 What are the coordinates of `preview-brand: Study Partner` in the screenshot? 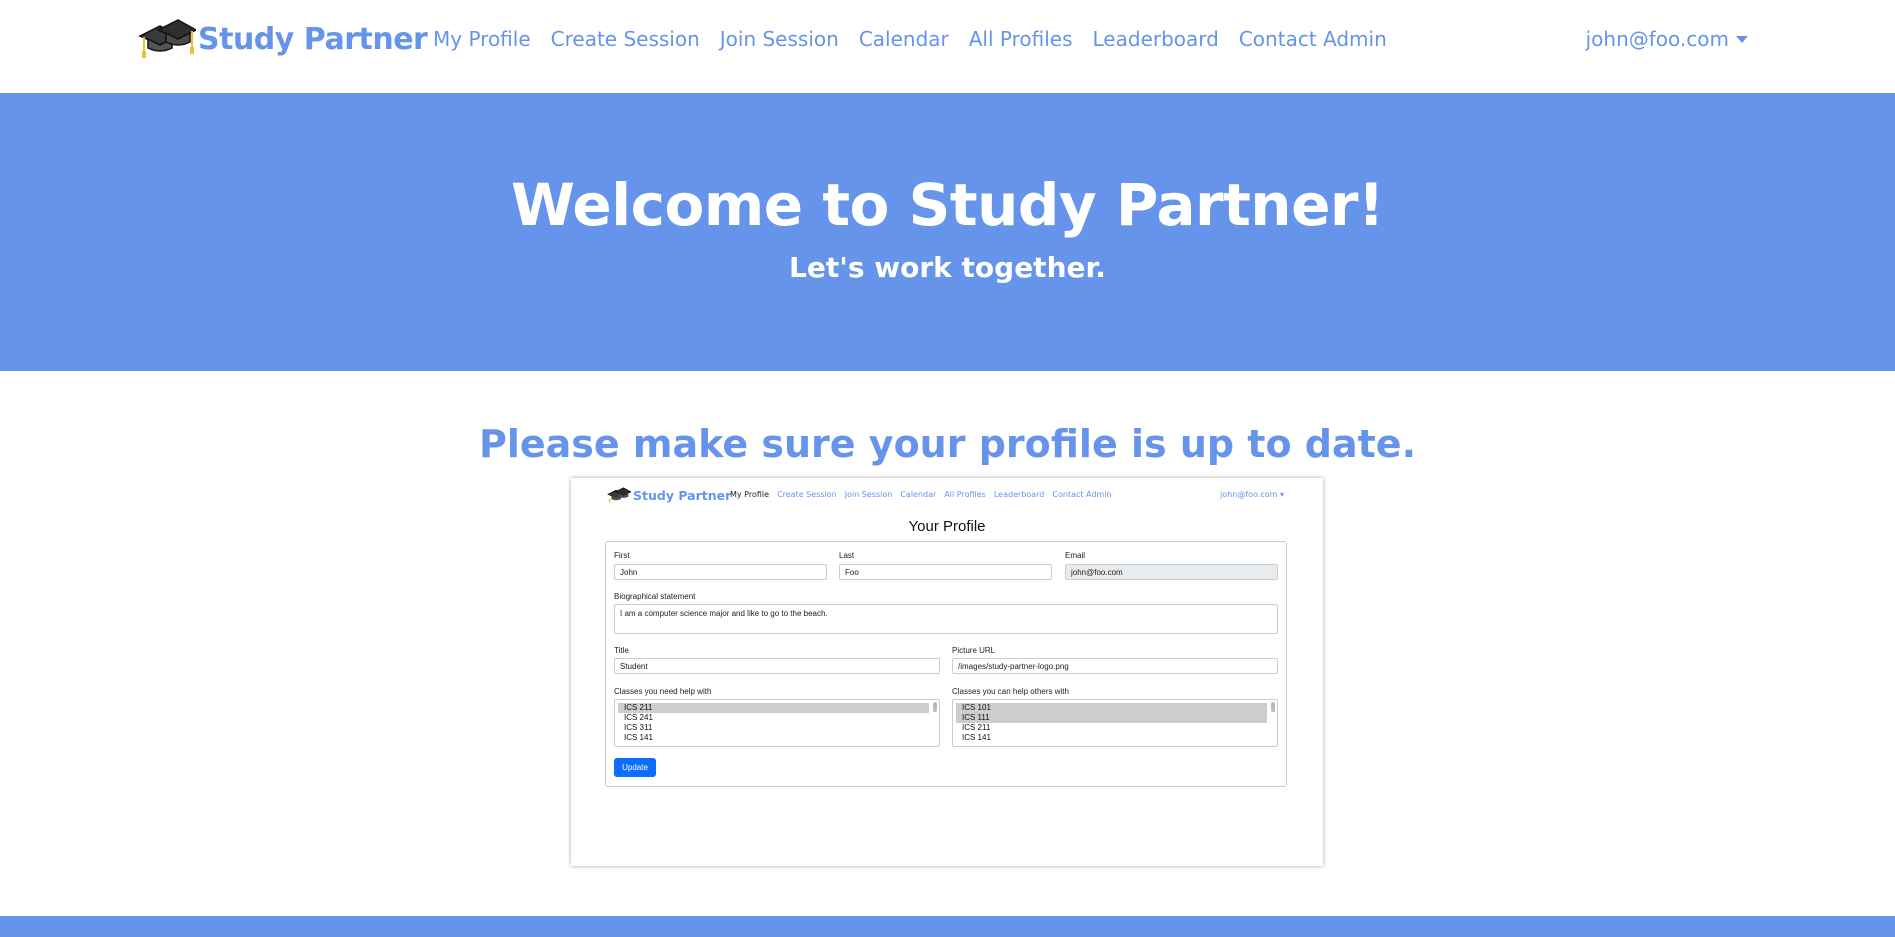 It's located at (668, 495).